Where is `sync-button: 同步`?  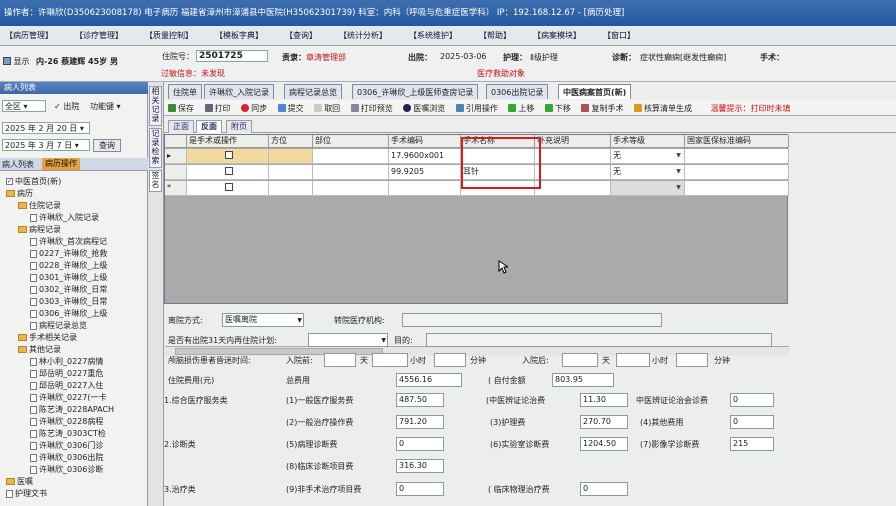 sync-button: 同步 is located at coordinates (254, 107).